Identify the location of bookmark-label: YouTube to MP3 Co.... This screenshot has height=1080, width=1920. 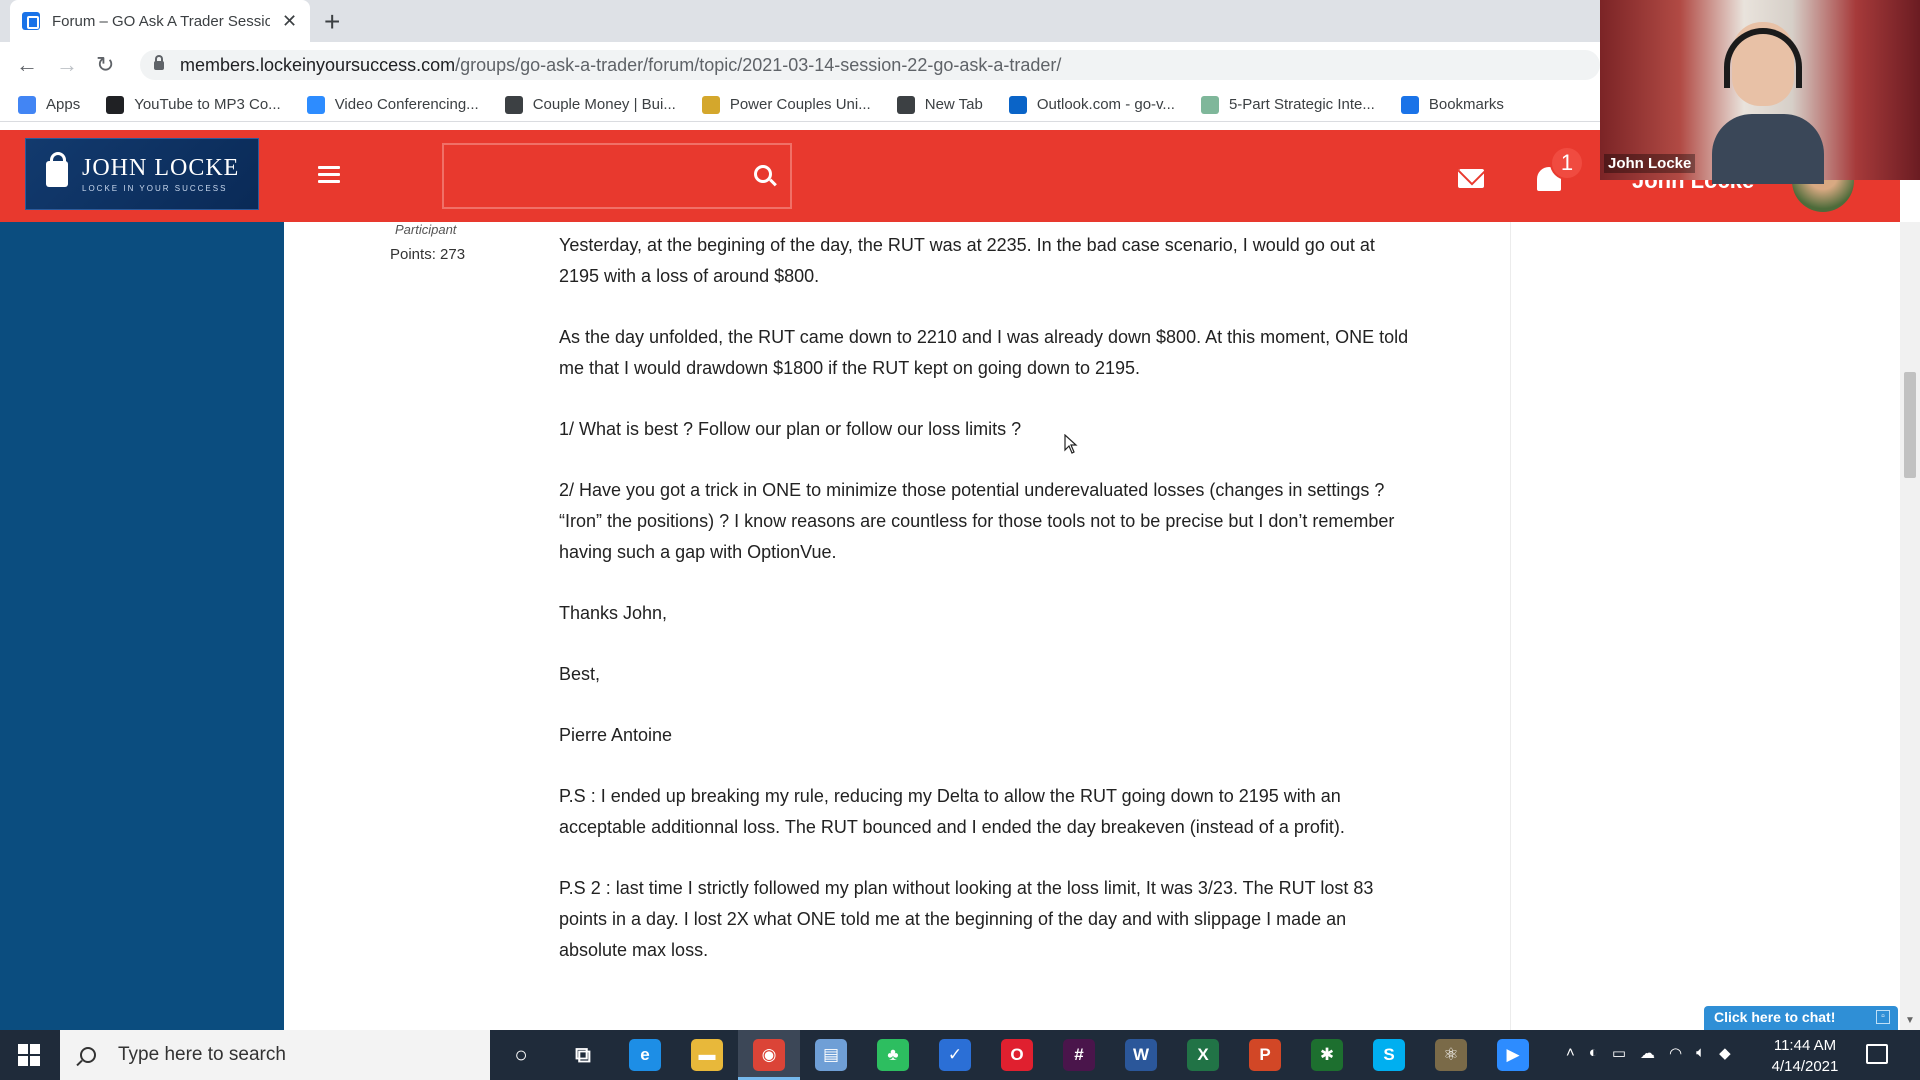
(207, 104).